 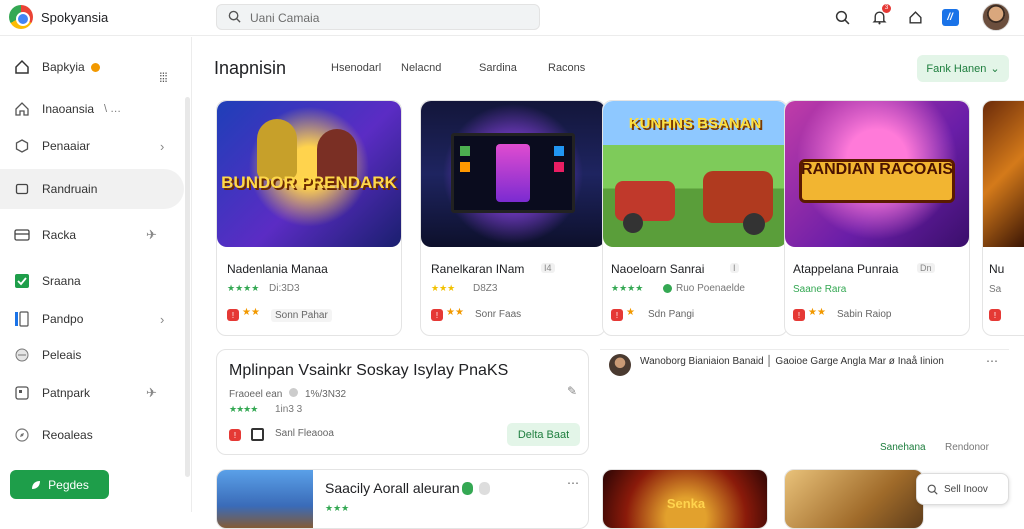 I want to click on featured-subtitle: Fraoeel ean 1%/3N32, so click(x=287, y=394).